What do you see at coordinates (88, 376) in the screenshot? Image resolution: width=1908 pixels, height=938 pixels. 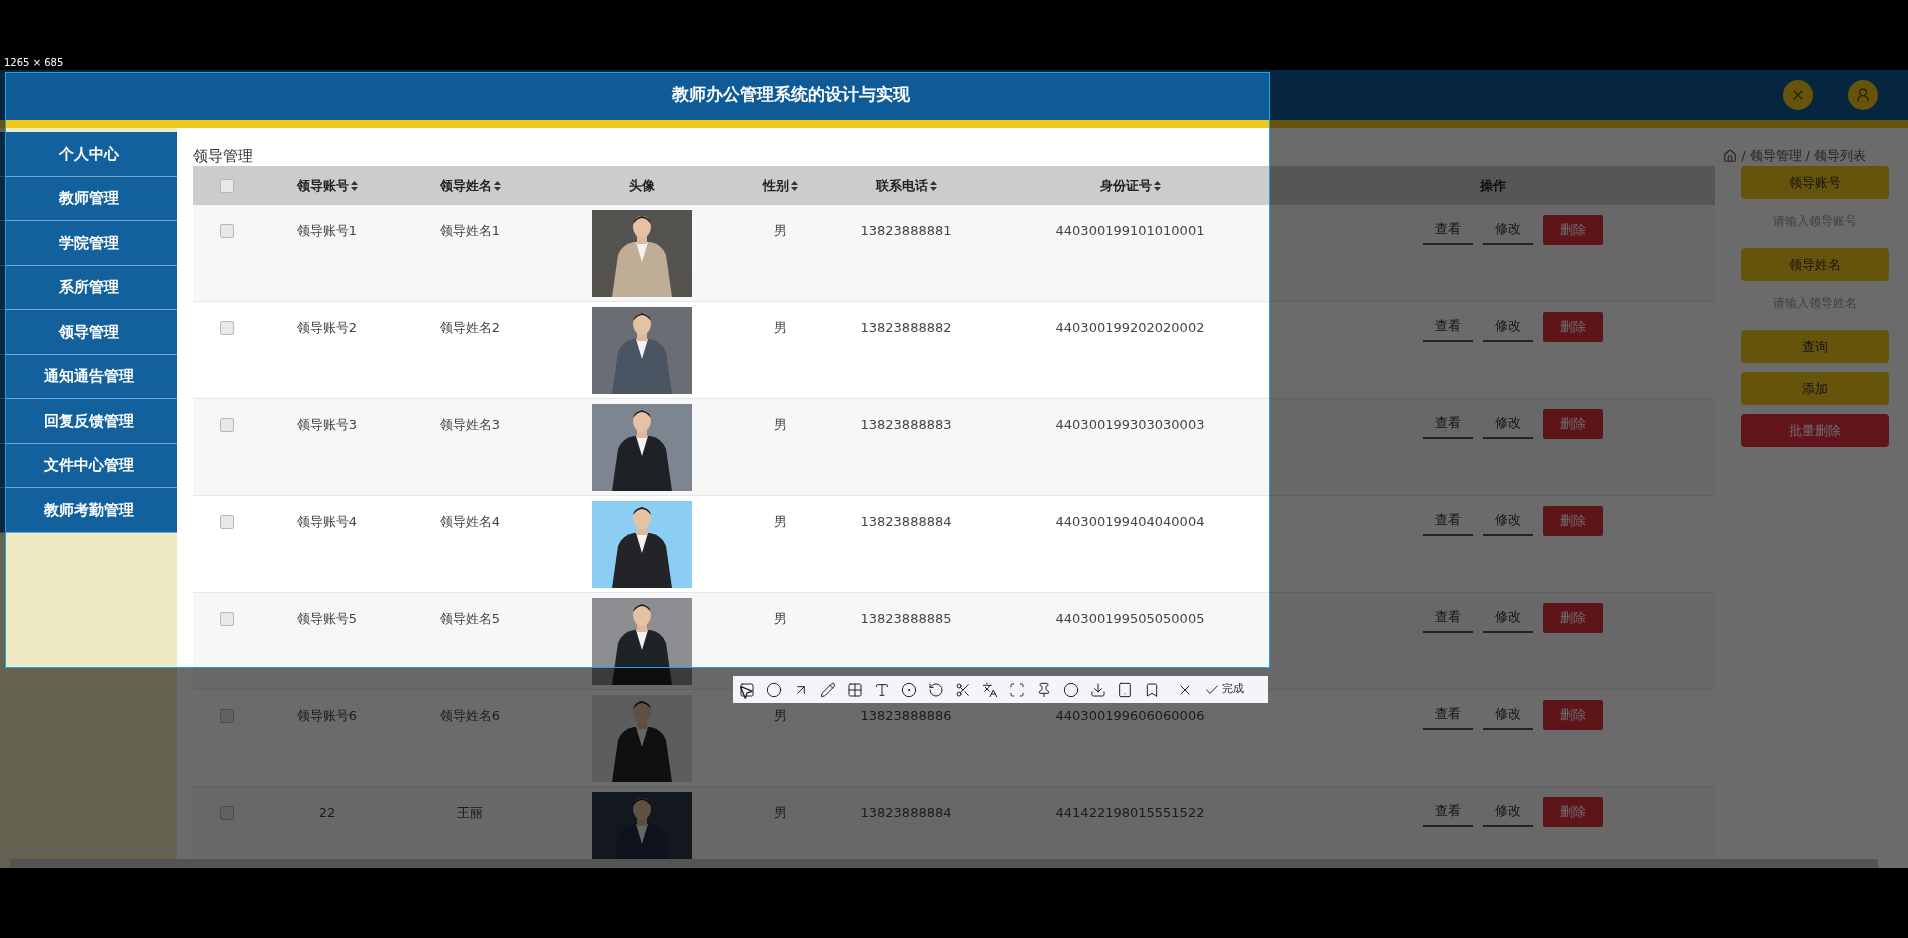 I see `sidebar-item: 通知通告管理` at bounding box center [88, 376].